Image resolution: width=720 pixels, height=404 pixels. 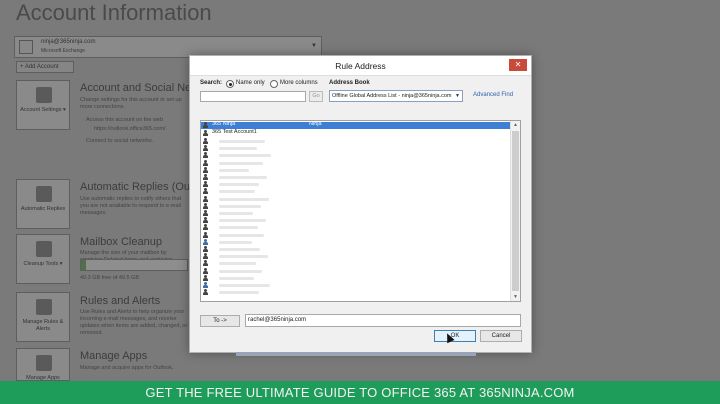 I want to click on tile-label: Automatic Replies, so click(x=43, y=209).